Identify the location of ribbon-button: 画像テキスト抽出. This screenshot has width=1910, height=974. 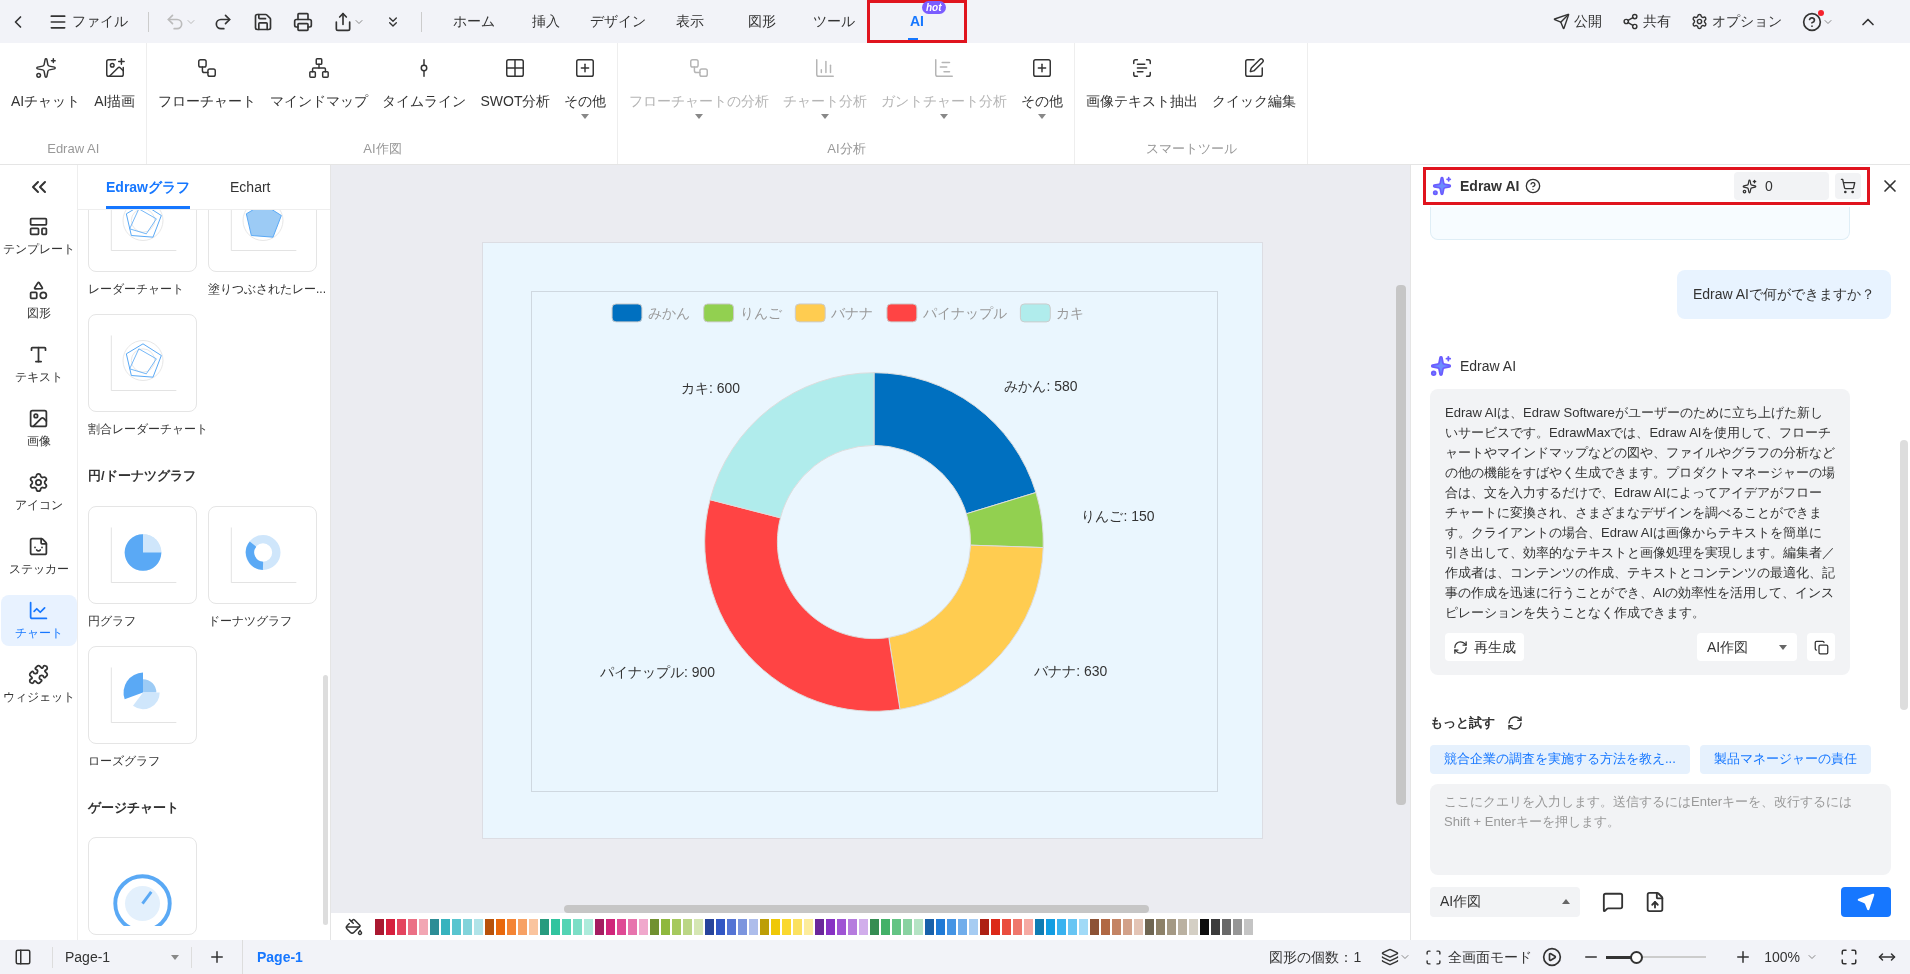
(1142, 95).